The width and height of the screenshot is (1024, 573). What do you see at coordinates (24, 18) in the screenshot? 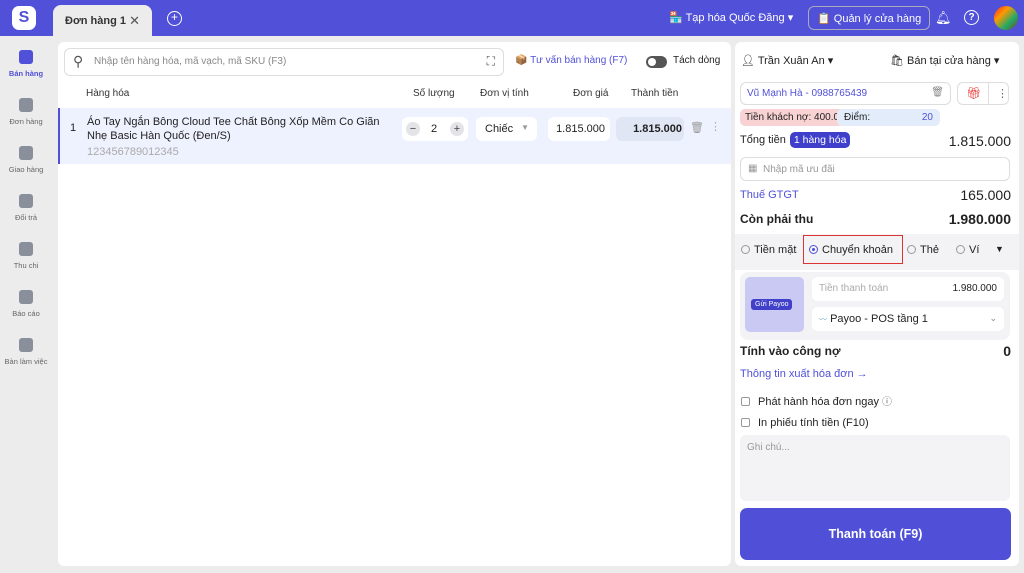
I see `app-logo: S` at bounding box center [24, 18].